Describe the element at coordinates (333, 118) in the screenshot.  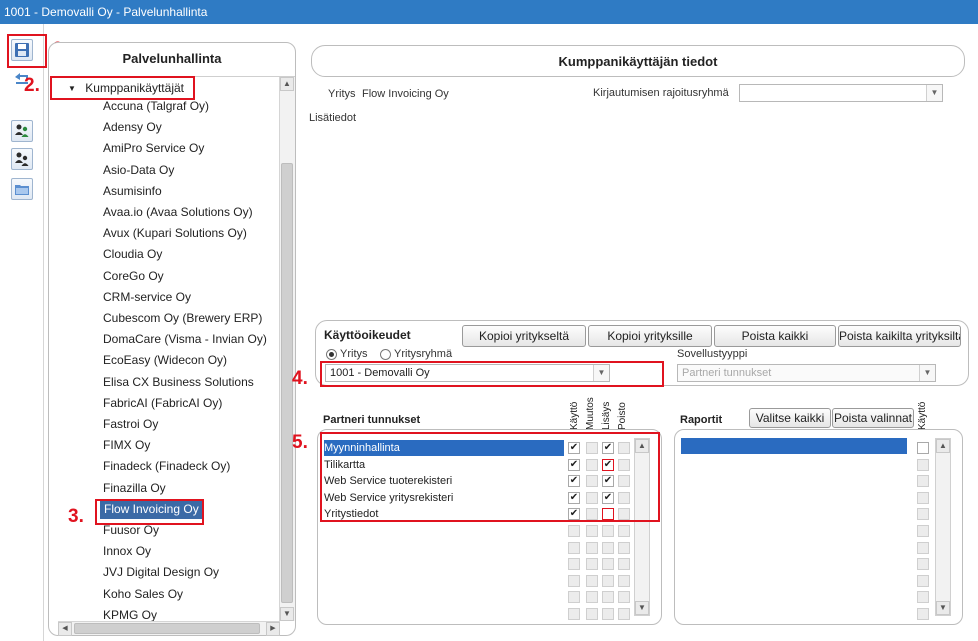
I see `additional-info-label: Lisätiedot` at that location.